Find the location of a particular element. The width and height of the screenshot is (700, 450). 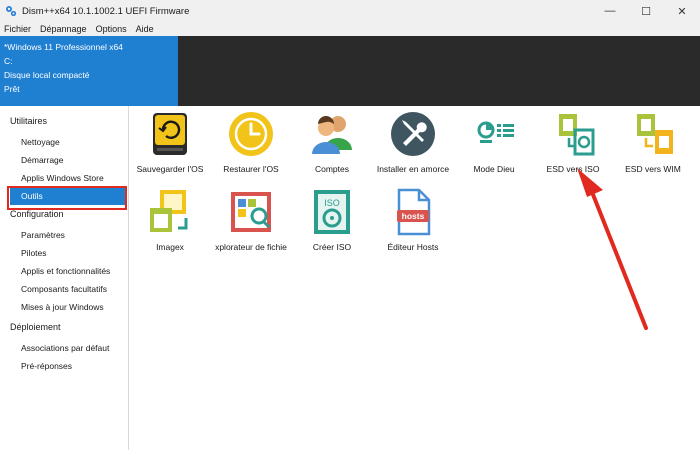

minimize-button: — is located at coordinates (610, 11).